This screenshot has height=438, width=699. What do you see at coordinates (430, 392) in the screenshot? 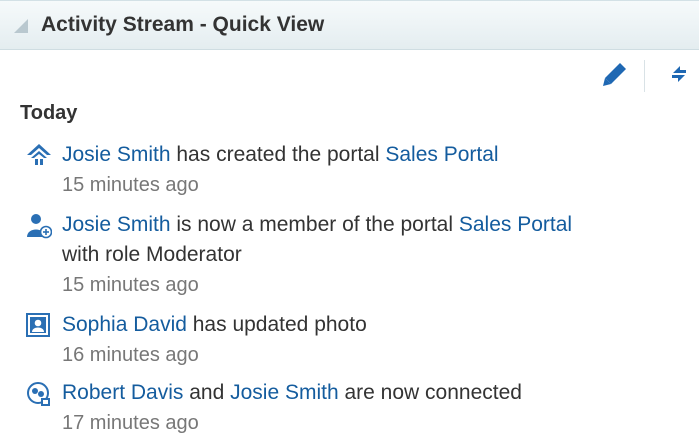
I see `activity-text-2: are now connected` at bounding box center [430, 392].